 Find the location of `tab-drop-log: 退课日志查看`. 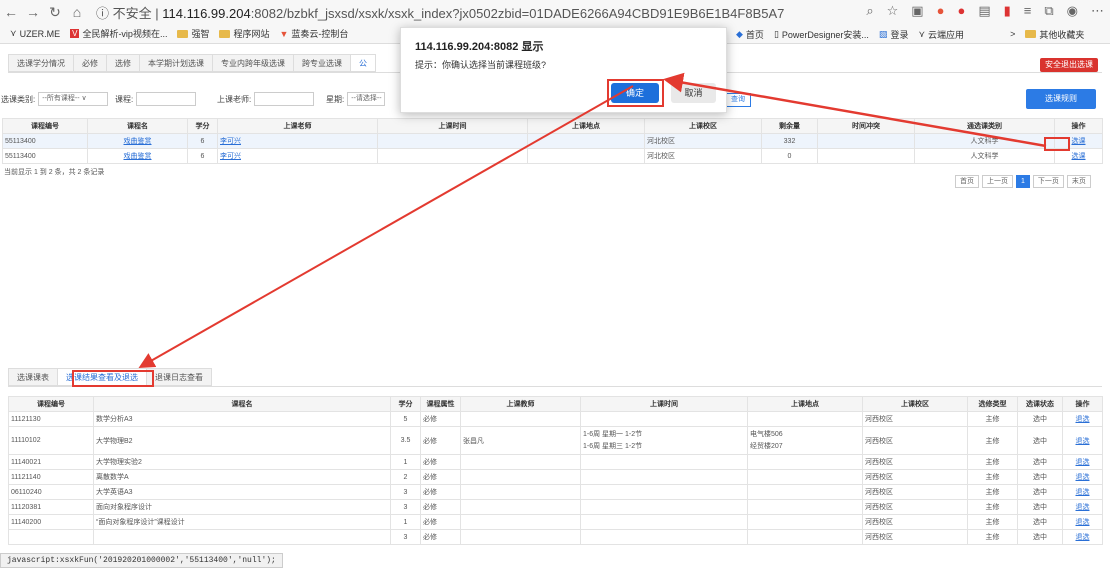

tab-drop-log: 退课日志查看 is located at coordinates (179, 377).